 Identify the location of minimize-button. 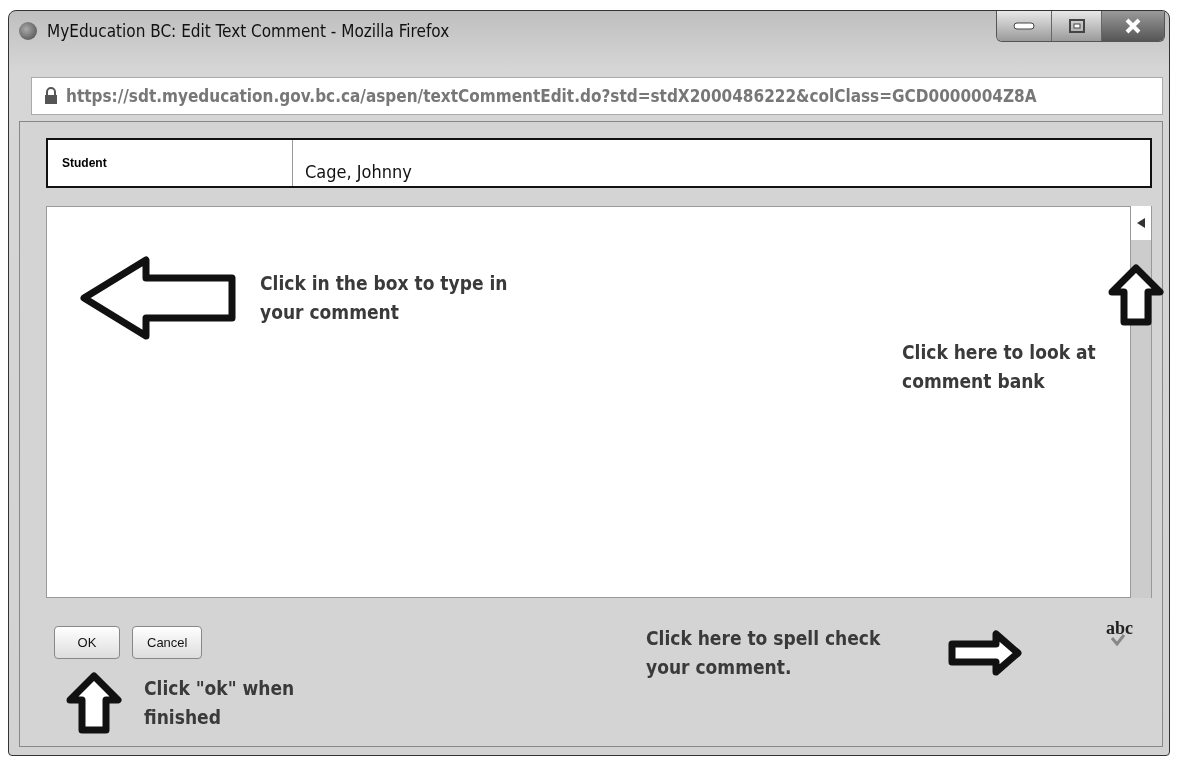
(1024, 26).